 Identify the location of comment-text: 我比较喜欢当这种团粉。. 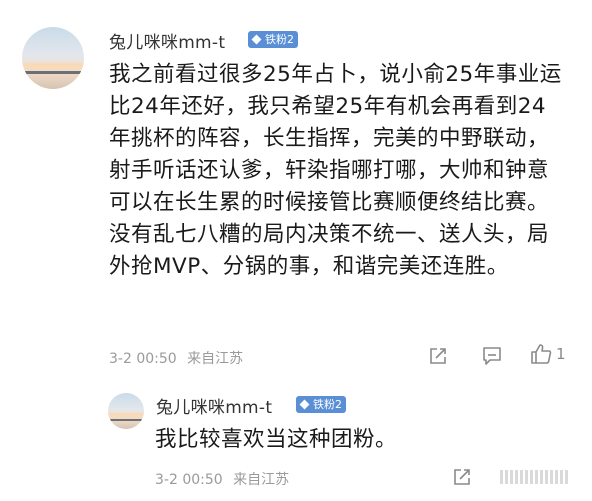
(276, 439).